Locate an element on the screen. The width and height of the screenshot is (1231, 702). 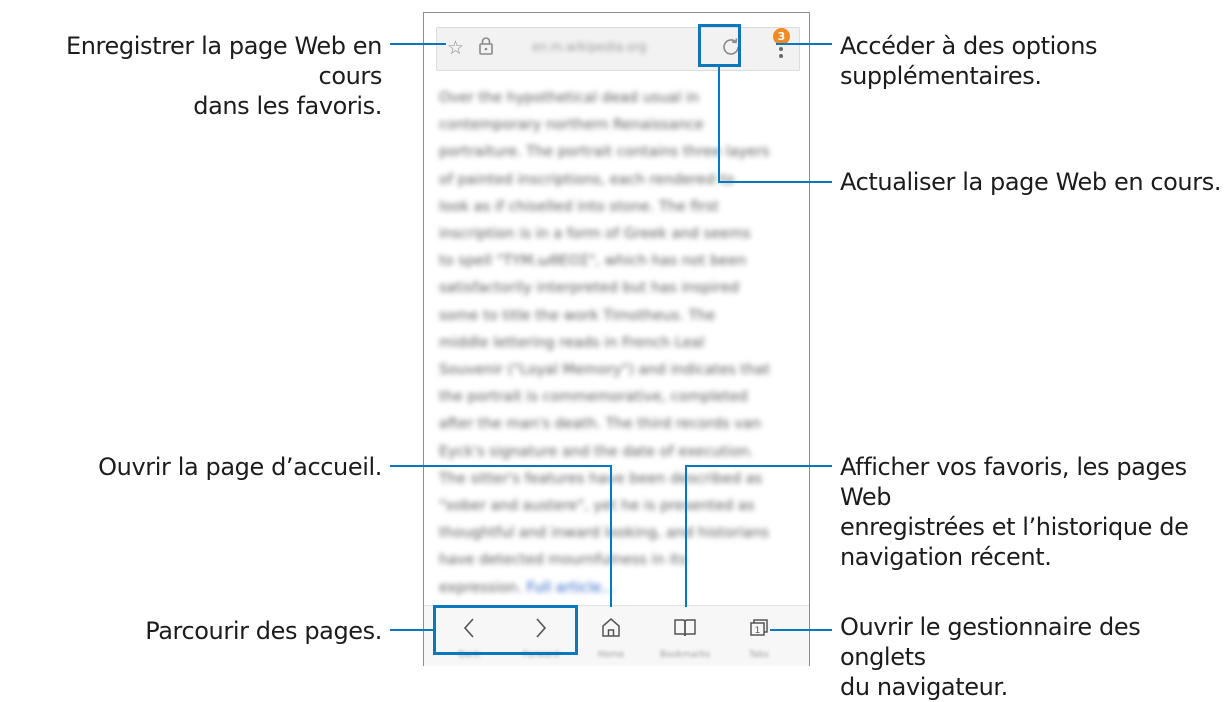
article-line: some to title the work Timotheus. The is located at coordinates (577, 315).